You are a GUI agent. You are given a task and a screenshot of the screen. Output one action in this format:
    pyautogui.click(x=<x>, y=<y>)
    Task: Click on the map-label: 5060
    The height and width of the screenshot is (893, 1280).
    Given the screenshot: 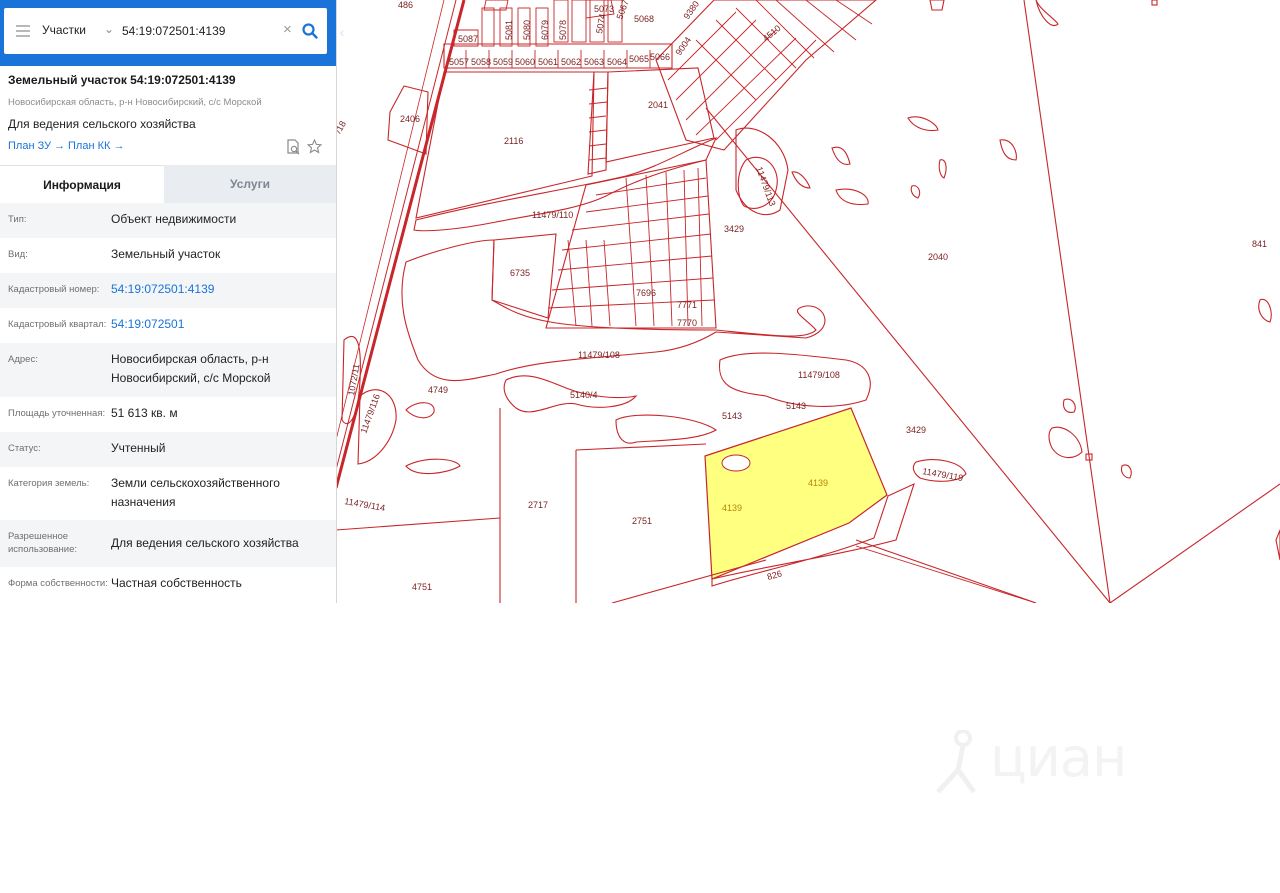 What is the action you would take?
    pyautogui.click(x=525, y=62)
    